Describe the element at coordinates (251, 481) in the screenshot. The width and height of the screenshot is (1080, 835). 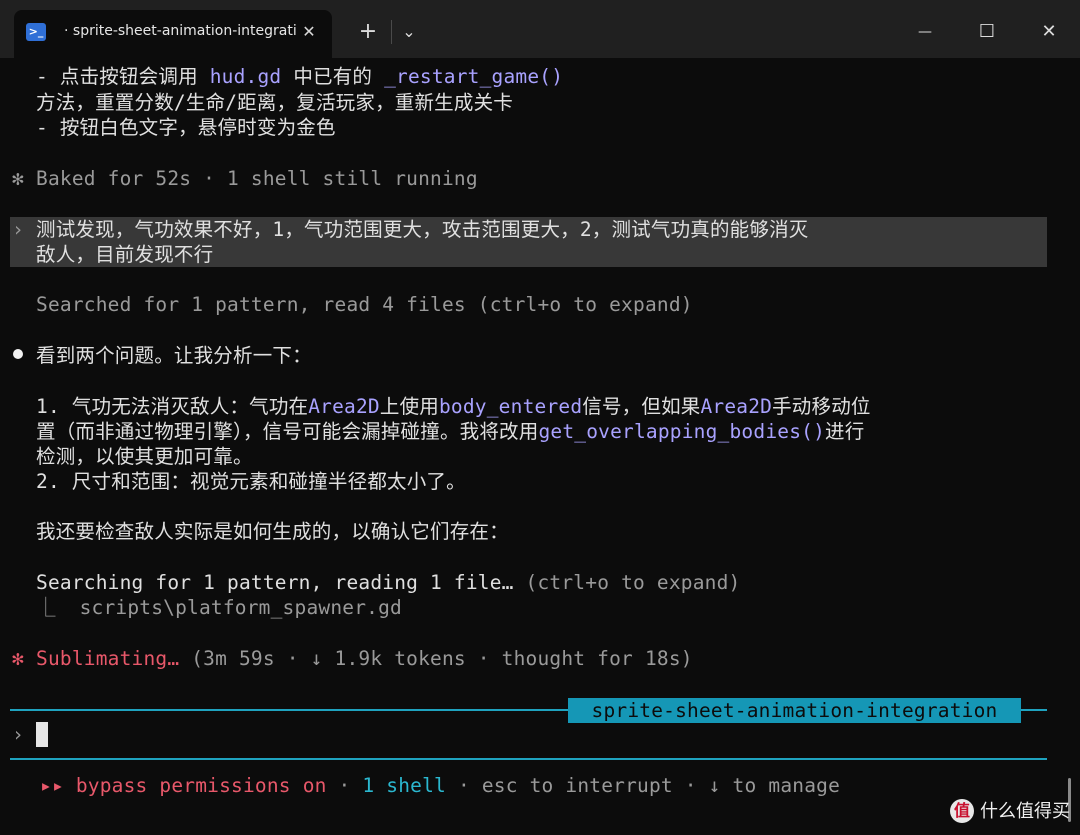
I see `reply-line: 2. 尺寸和范围：视觉元素和碰撞半径都太小了。` at that location.